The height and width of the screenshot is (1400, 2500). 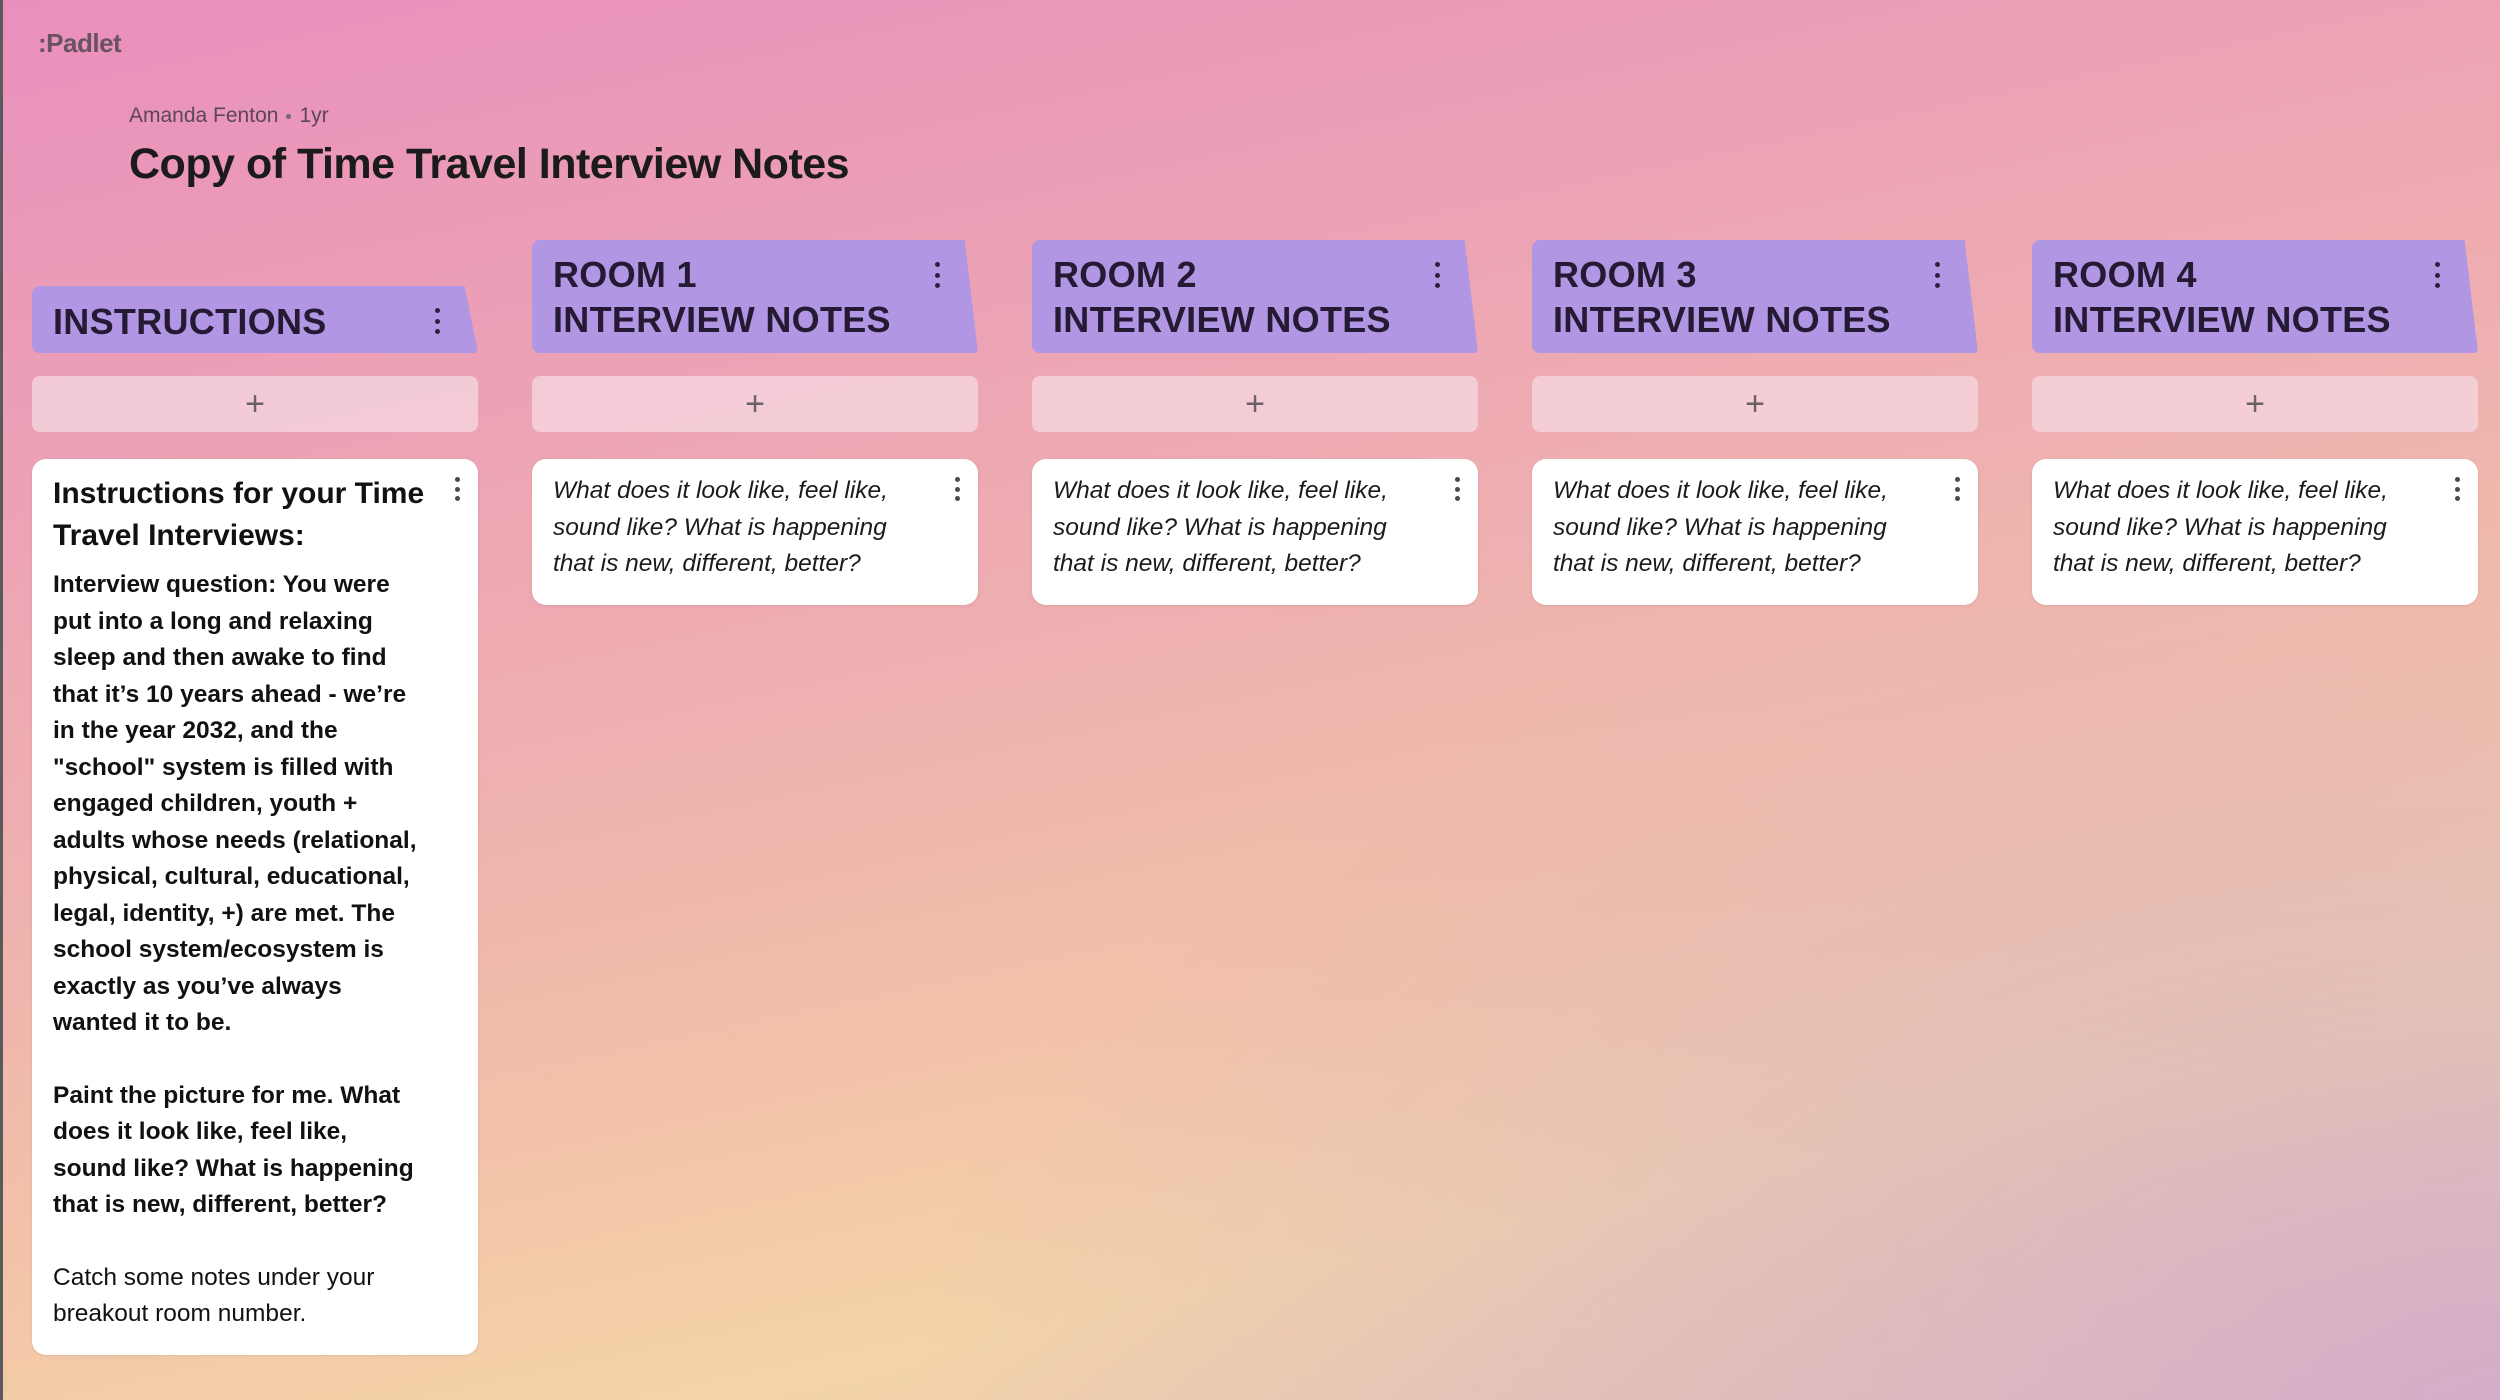 I want to click on column-title: ROOM 1 INTERVIEW NOTES, so click(x=722, y=297).